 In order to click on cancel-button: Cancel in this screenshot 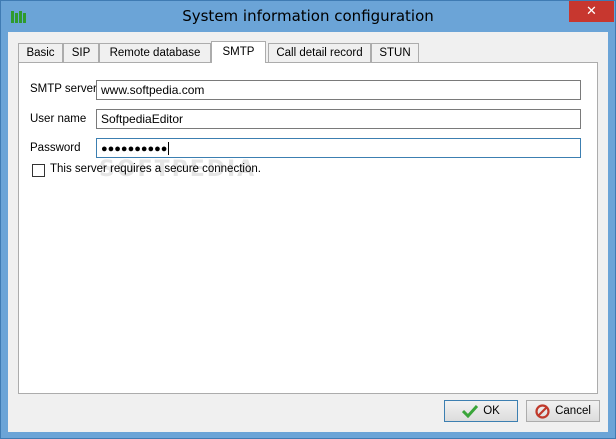, I will do `click(563, 411)`.